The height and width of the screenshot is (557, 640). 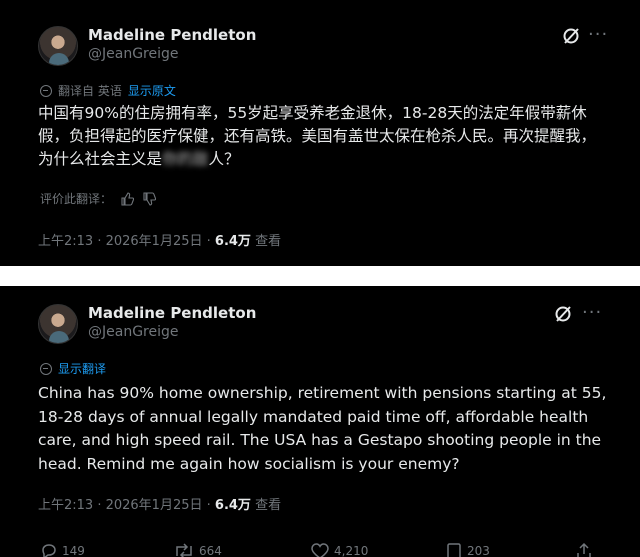 I want to click on thumbs-down-icon, so click(x=149, y=198).